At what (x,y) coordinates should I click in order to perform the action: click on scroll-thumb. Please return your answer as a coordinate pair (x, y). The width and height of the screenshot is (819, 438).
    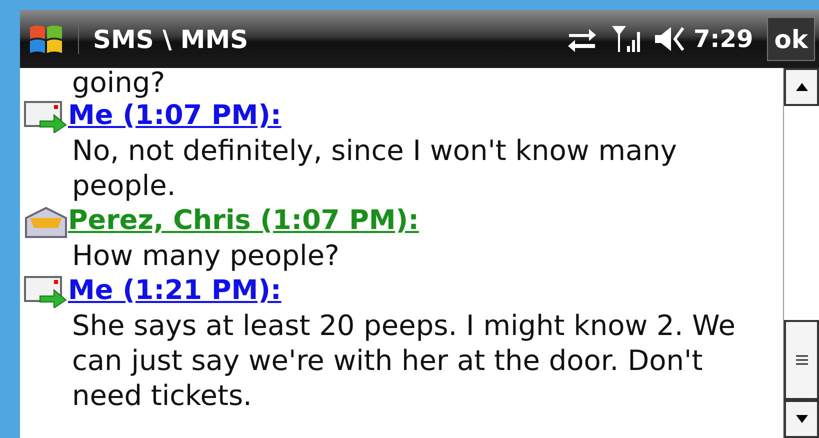
    Looking at the image, I should click on (801, 360).